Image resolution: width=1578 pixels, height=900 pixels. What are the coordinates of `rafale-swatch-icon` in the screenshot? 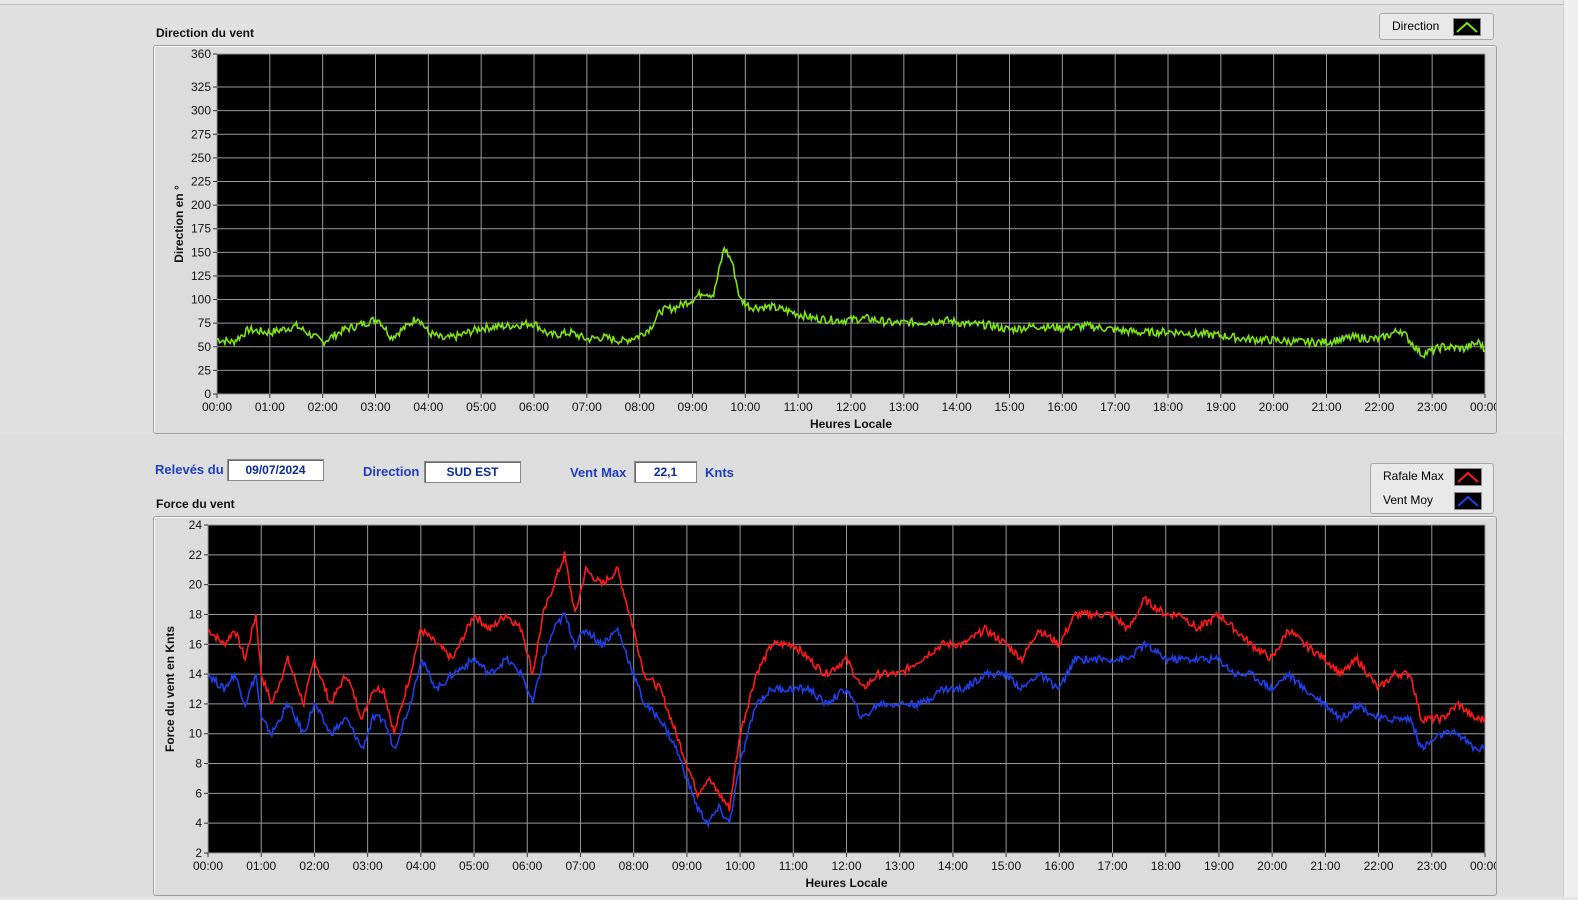 It's located at (1468, 477).